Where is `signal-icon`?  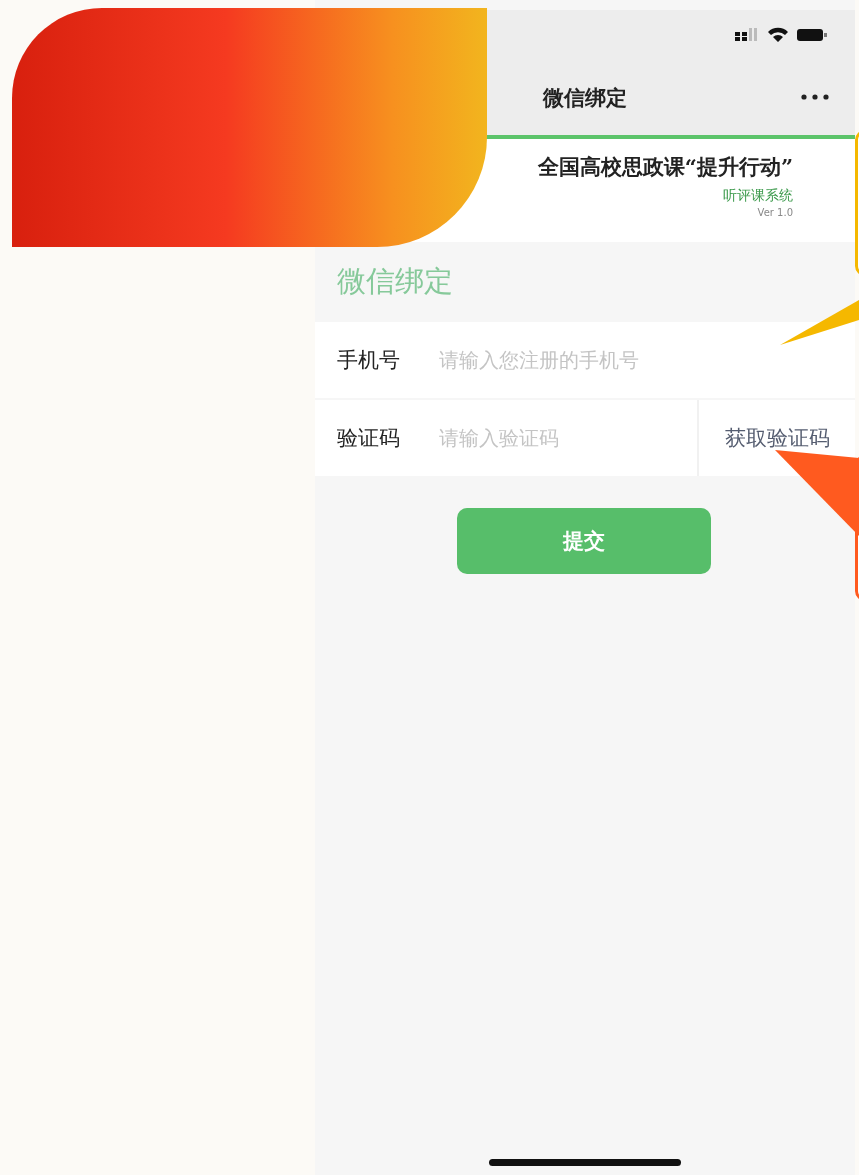
signal-icon is located at coordinates (747, 35).